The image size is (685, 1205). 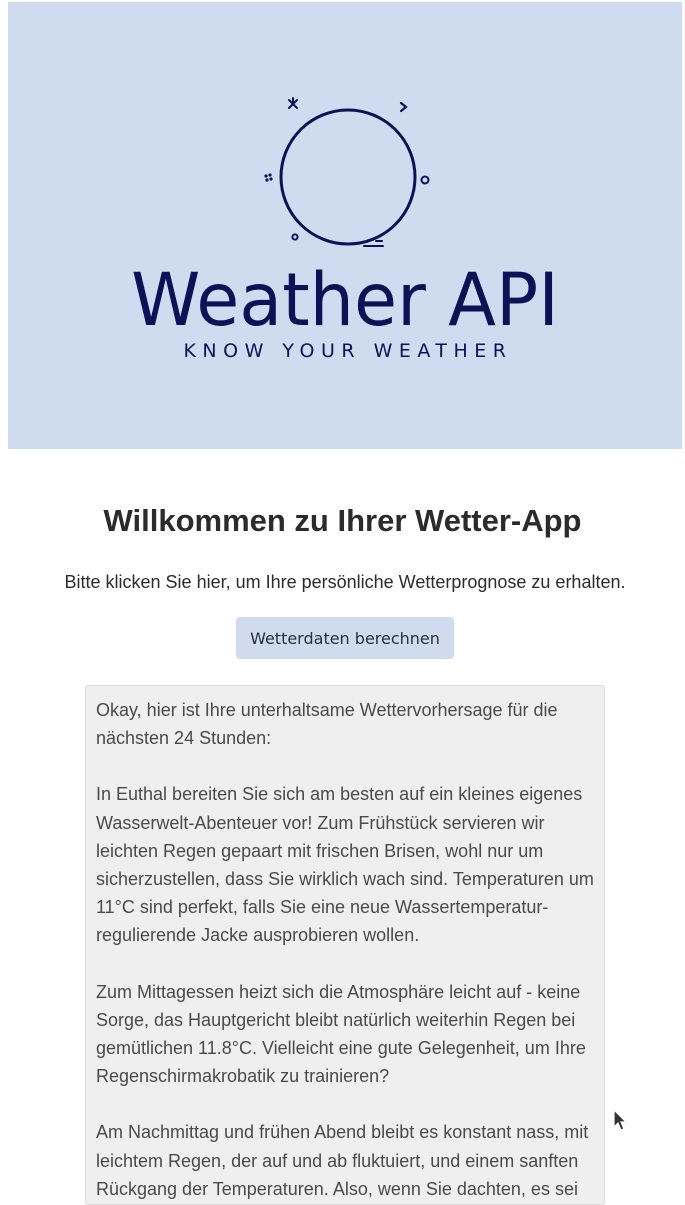 I want to click on logo-tagline: KNOW YOUR WEATHER, so click(x=348, y=351).